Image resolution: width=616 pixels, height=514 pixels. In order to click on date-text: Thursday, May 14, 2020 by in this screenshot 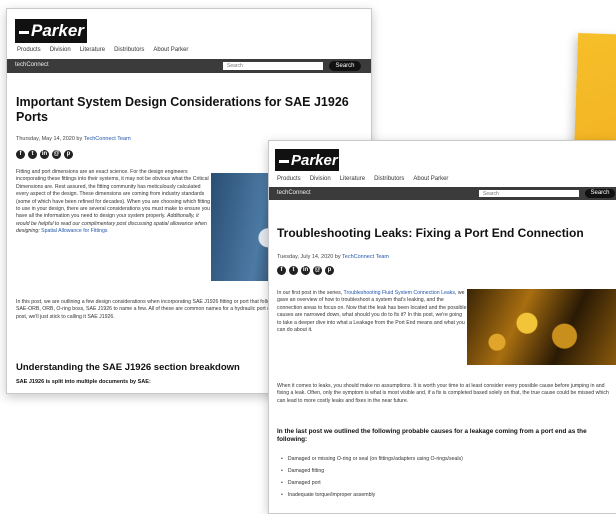, I will do `click(49, 139)`.